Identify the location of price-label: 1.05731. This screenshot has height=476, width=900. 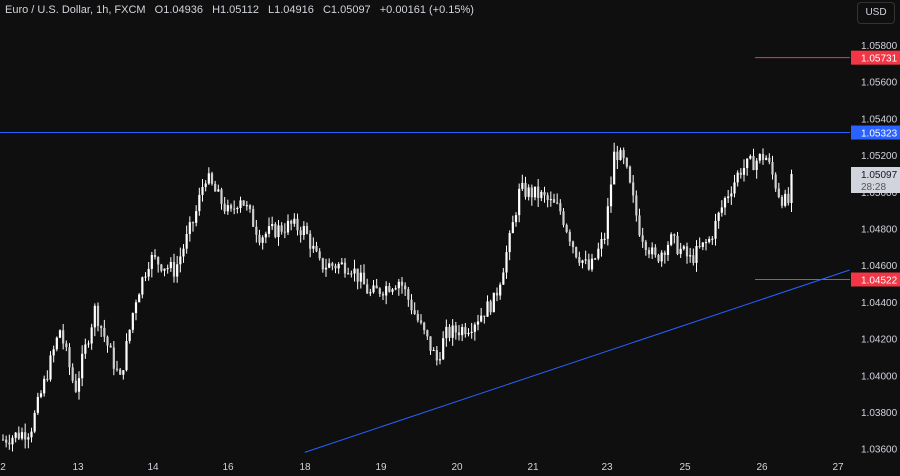
(879, 59).